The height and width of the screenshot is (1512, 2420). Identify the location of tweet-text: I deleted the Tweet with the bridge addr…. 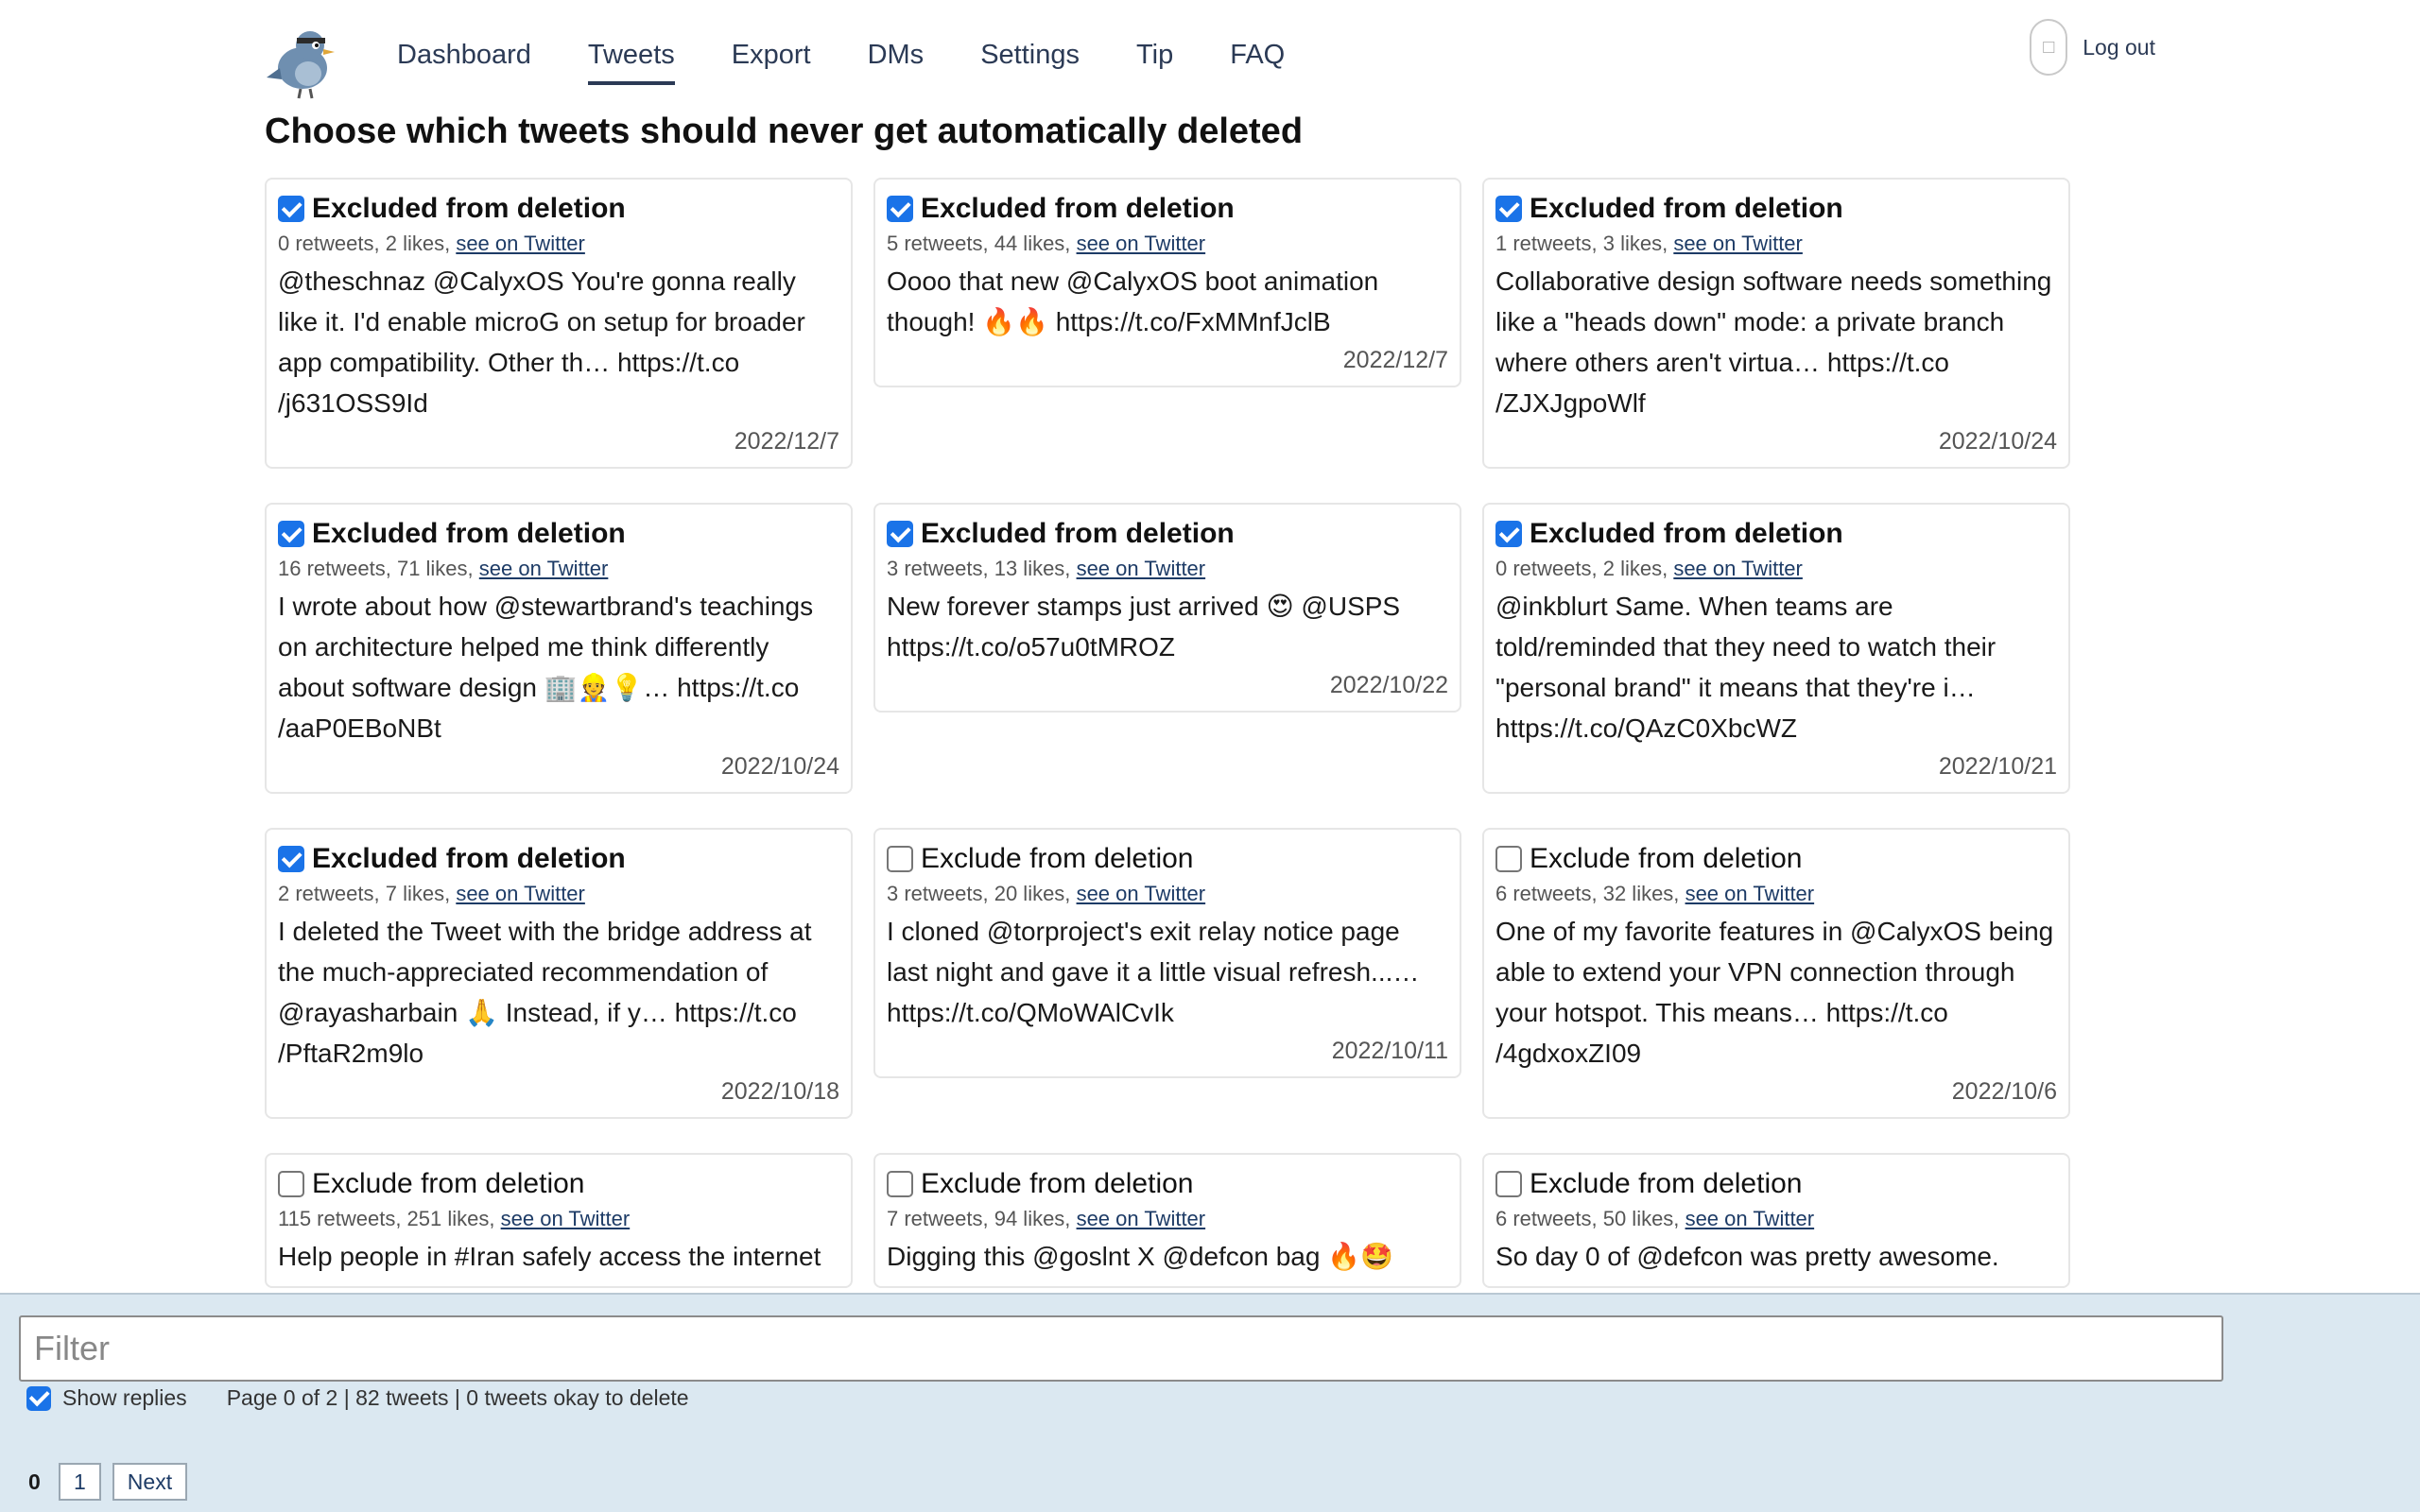
(545, 992).